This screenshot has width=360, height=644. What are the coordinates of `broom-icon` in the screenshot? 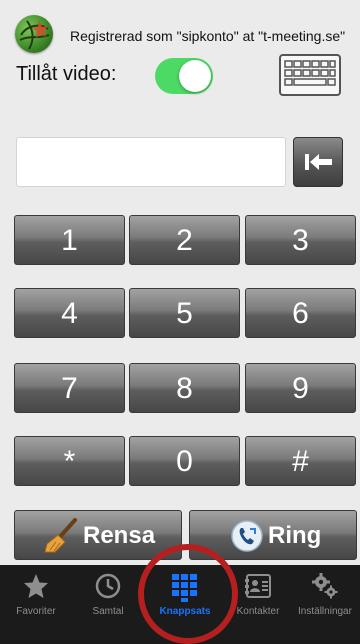 It's located at (60, 535).